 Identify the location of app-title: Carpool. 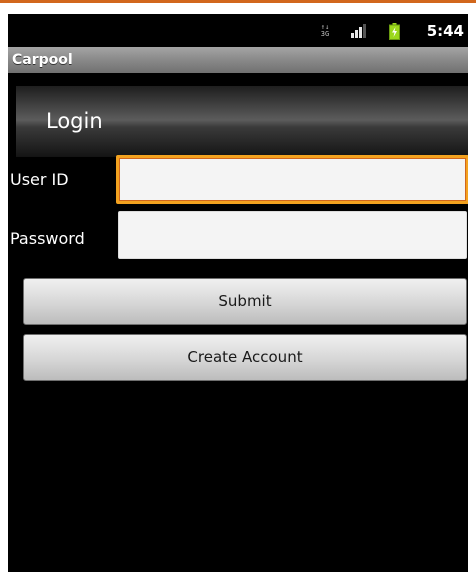
(42, 60).